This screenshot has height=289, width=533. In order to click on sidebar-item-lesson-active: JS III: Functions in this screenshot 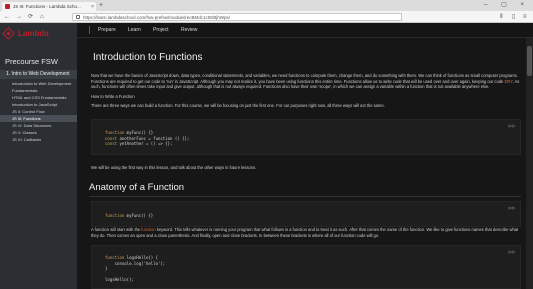, I will do `click(38, 118)`.